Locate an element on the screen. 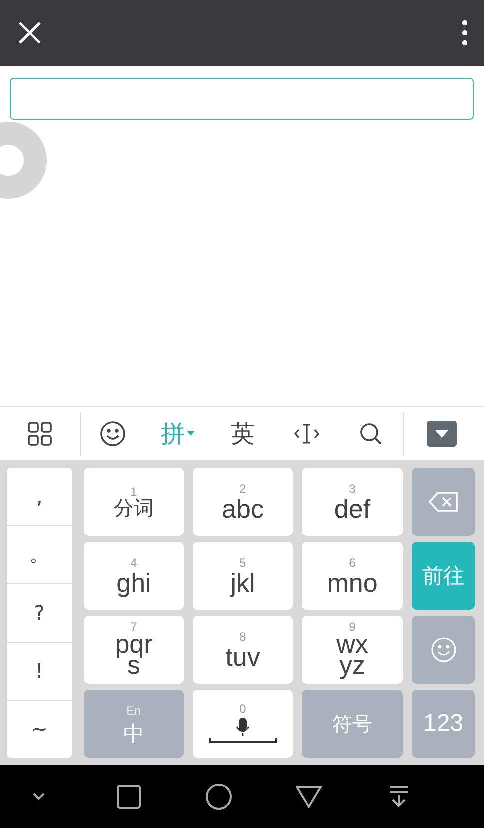  input-field is located at coordinates (242, 99).